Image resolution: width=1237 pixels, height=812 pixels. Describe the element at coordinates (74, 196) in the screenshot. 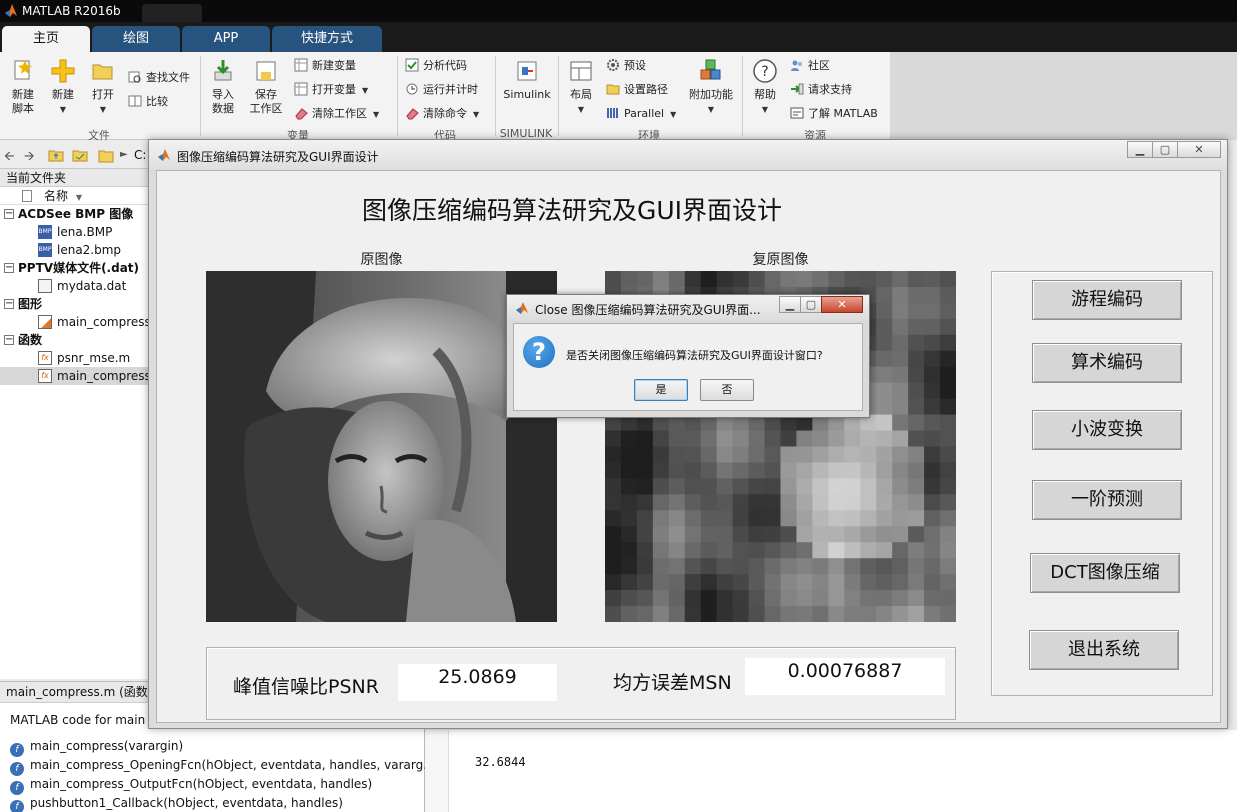

I see `name-column-header: 名称 ▼` at that location.